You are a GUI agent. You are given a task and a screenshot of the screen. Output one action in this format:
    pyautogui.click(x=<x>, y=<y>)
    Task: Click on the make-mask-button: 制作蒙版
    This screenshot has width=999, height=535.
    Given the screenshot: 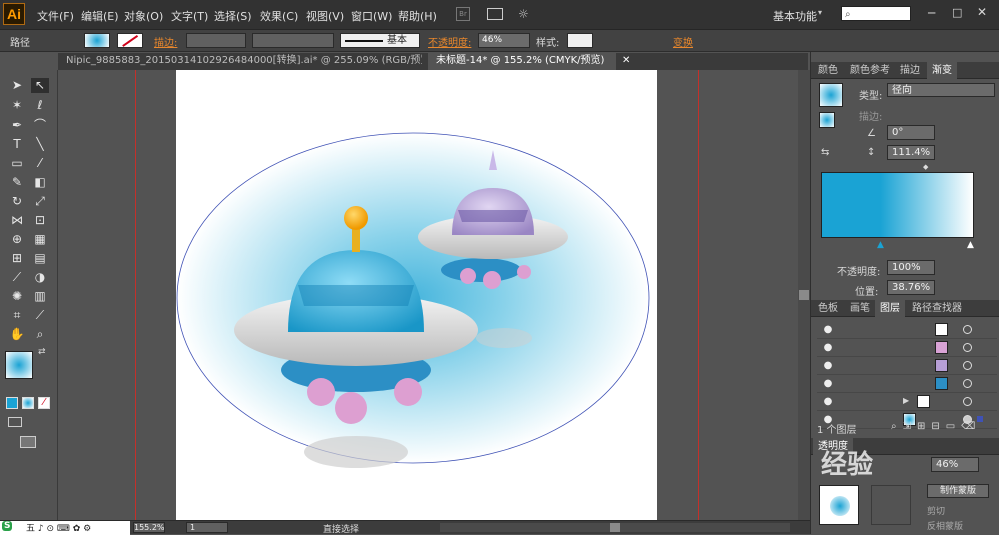 What is the action you would take?
    pyautogui.click(x=958, y=491)
    